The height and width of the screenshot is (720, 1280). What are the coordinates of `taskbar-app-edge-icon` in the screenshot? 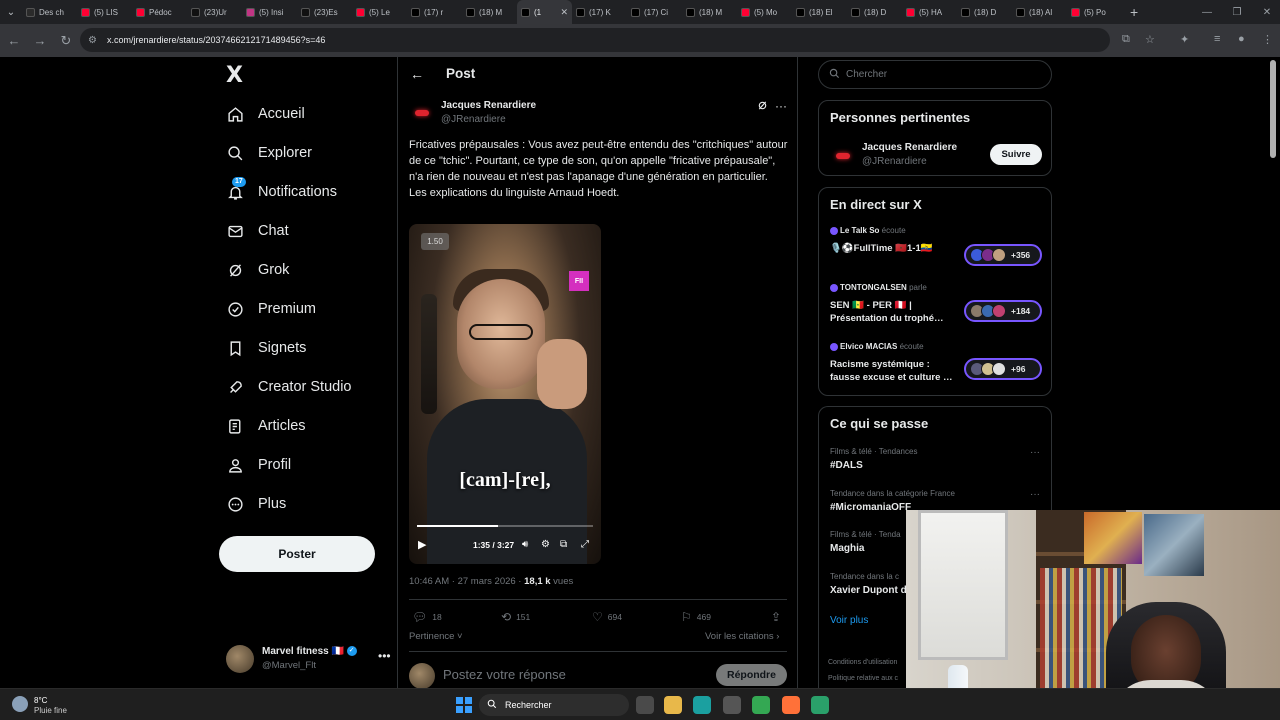 It's located at (702, 705).